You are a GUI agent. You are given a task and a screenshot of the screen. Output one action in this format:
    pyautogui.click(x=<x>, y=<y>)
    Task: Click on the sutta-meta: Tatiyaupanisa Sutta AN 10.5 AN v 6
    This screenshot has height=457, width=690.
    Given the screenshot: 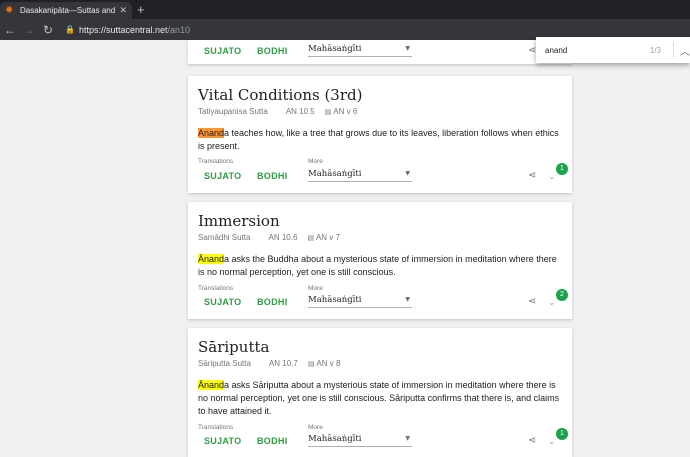 What is the action you would take?
    pyautogui.click(x=277, y=111)
    